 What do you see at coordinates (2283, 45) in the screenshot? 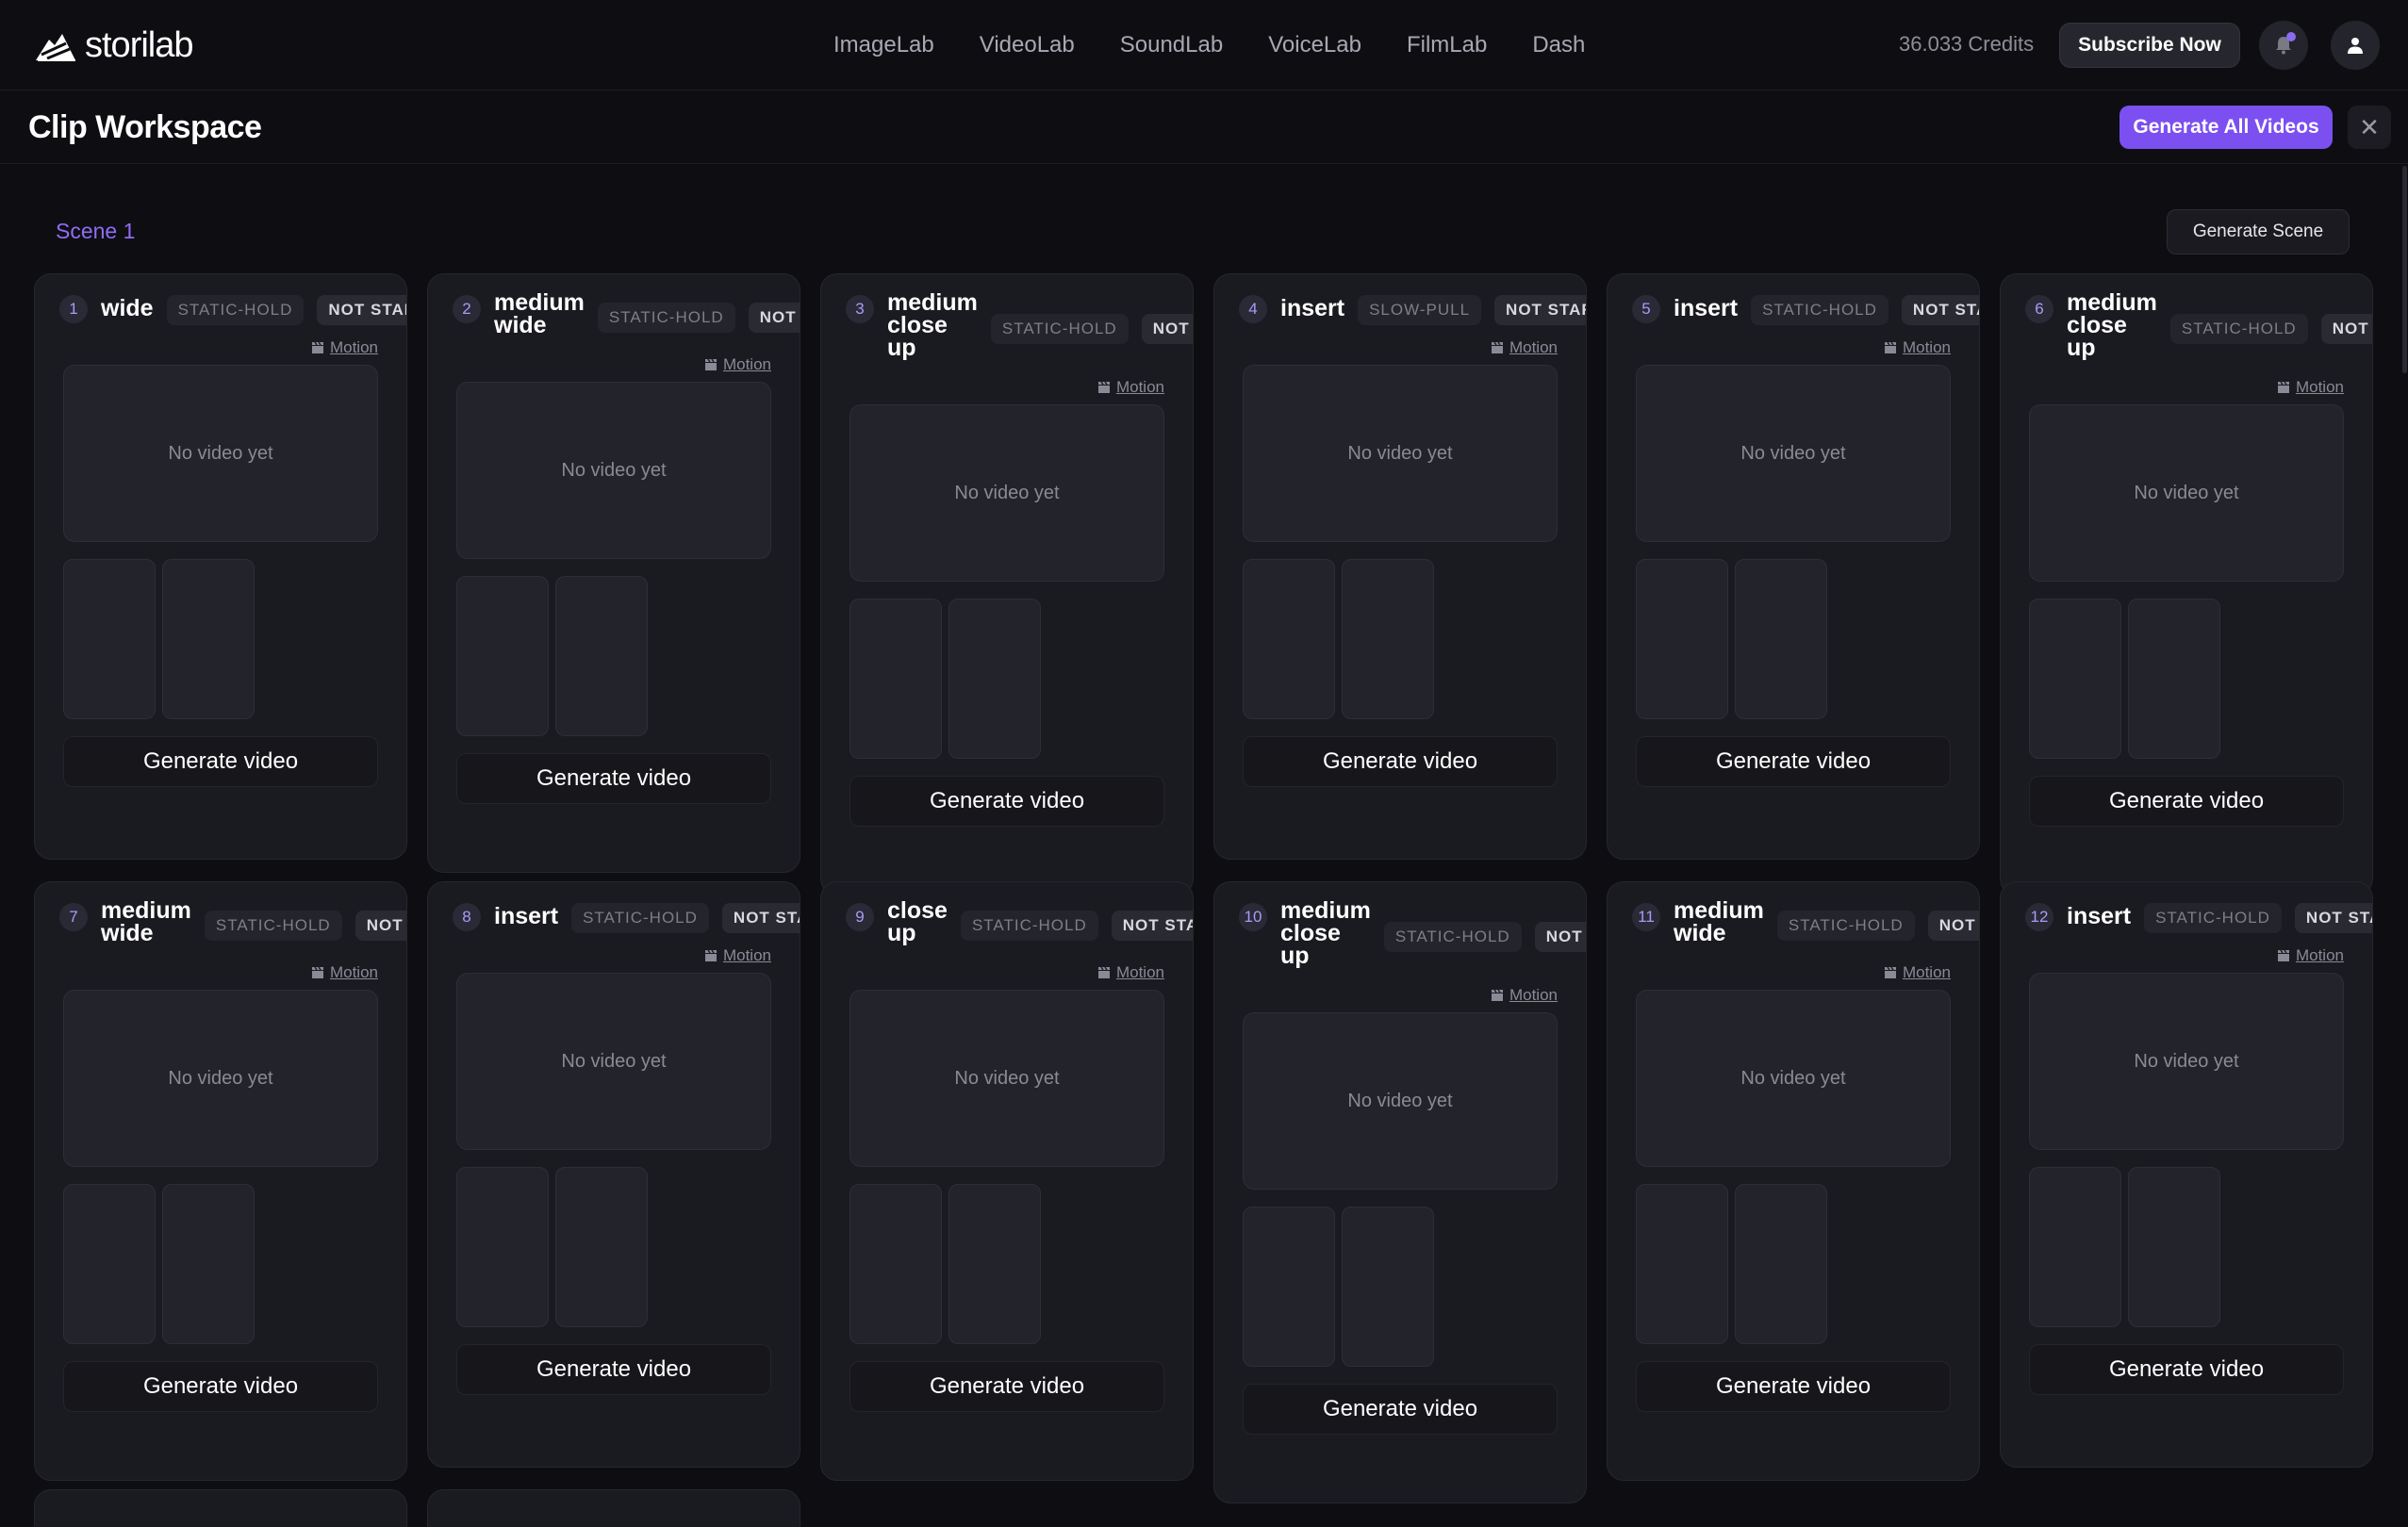
I see `notifications-button` at bounding box center [2283, 45].